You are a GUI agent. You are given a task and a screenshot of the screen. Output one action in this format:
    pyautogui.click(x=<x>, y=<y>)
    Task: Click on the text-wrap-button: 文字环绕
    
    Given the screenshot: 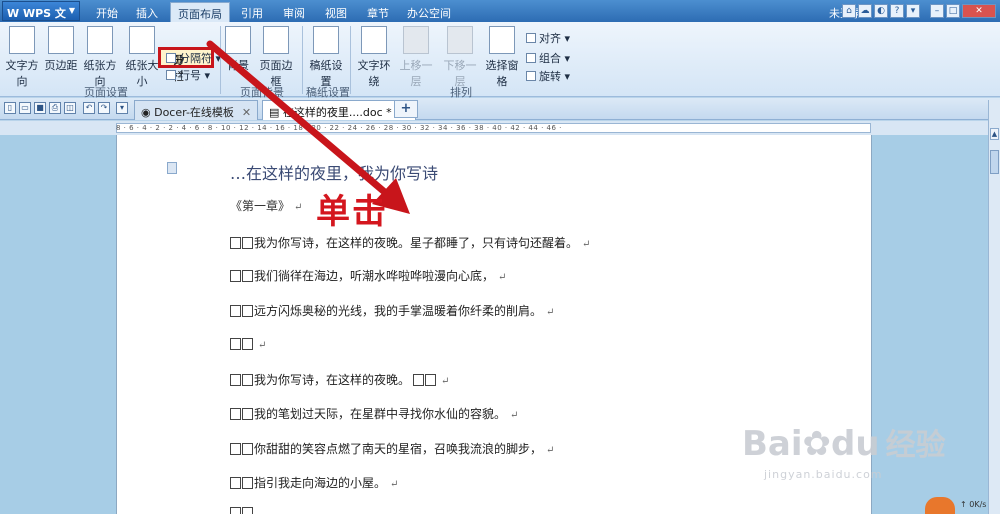 What is the action you would take?
    pyautogui.click(x=374, y=57)
    